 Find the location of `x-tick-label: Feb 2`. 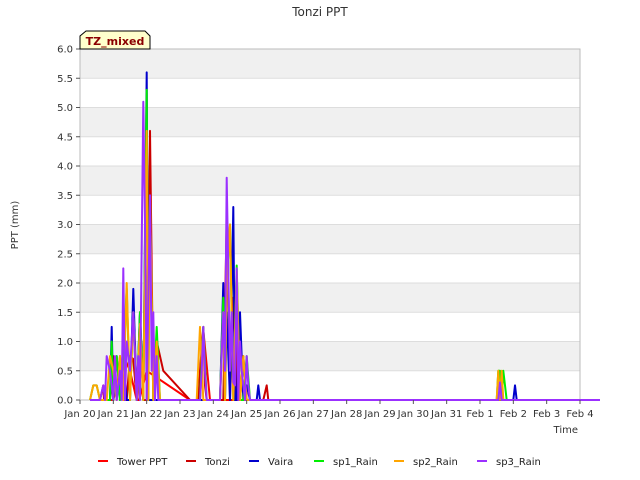

x-tick-label: Feb 2 is located at coordinates (513, 414).